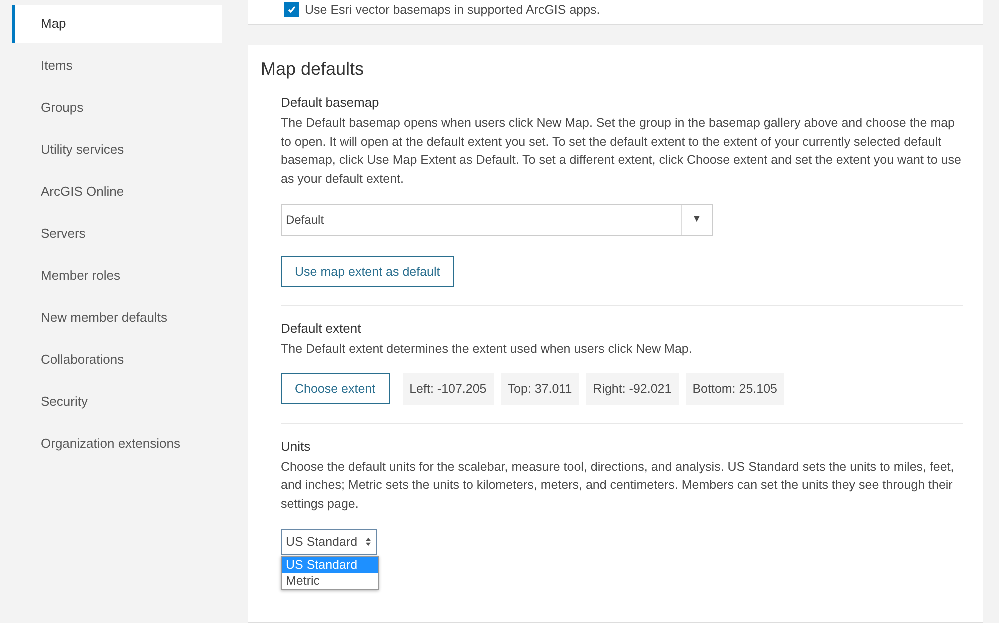 The image size is (999, 623). Describe the element at coordinates (117, 150) in the screenshot. I see `sidebar-item: Utility services` at that location.